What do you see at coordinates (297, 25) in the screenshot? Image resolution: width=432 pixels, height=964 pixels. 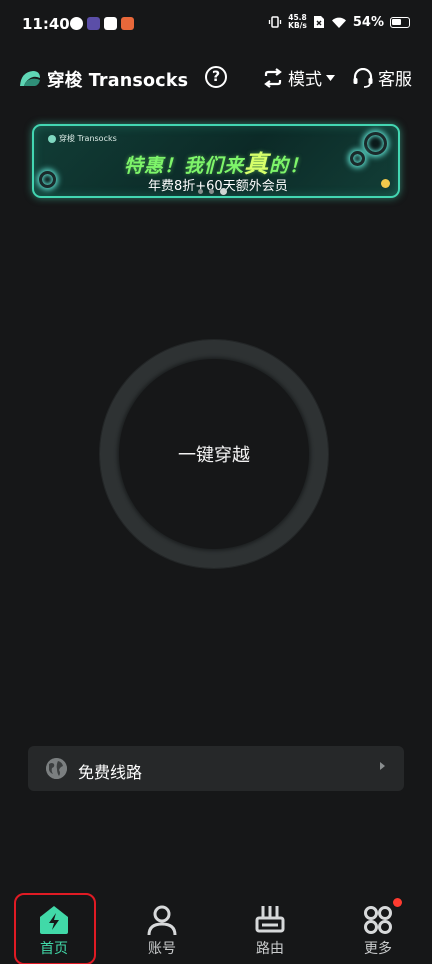 I see `net-speed-unit: KB/s` at bounding box center [297, 25].